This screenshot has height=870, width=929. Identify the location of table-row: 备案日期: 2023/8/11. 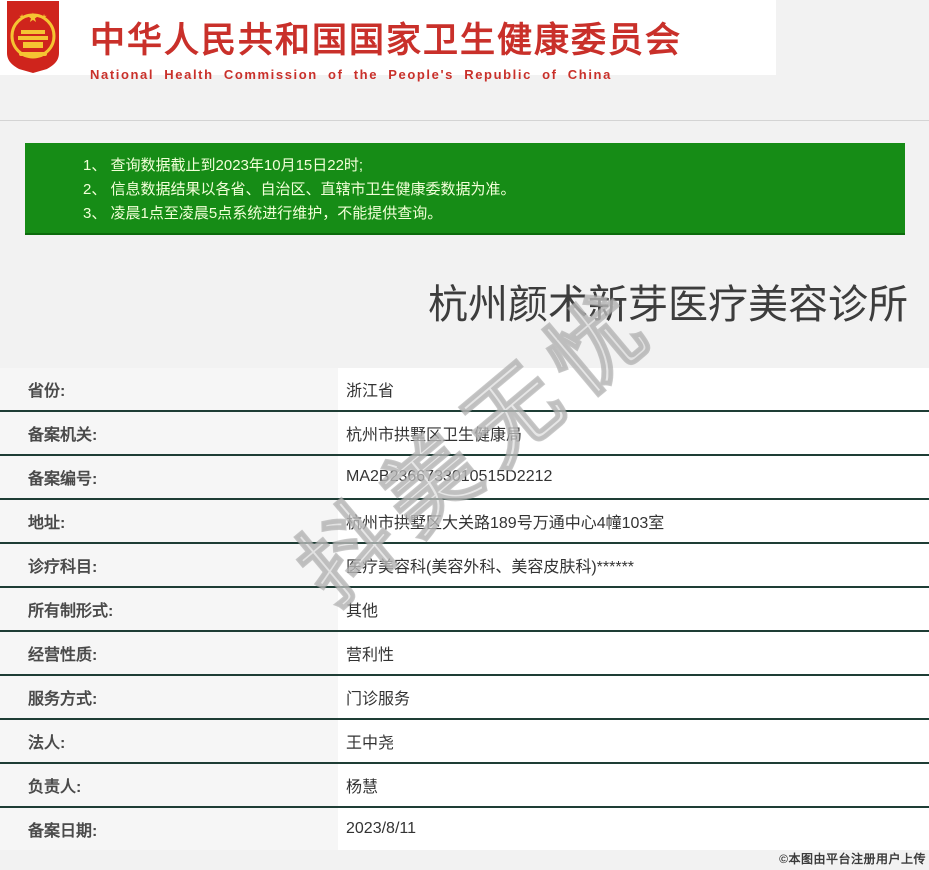
(464, 829).